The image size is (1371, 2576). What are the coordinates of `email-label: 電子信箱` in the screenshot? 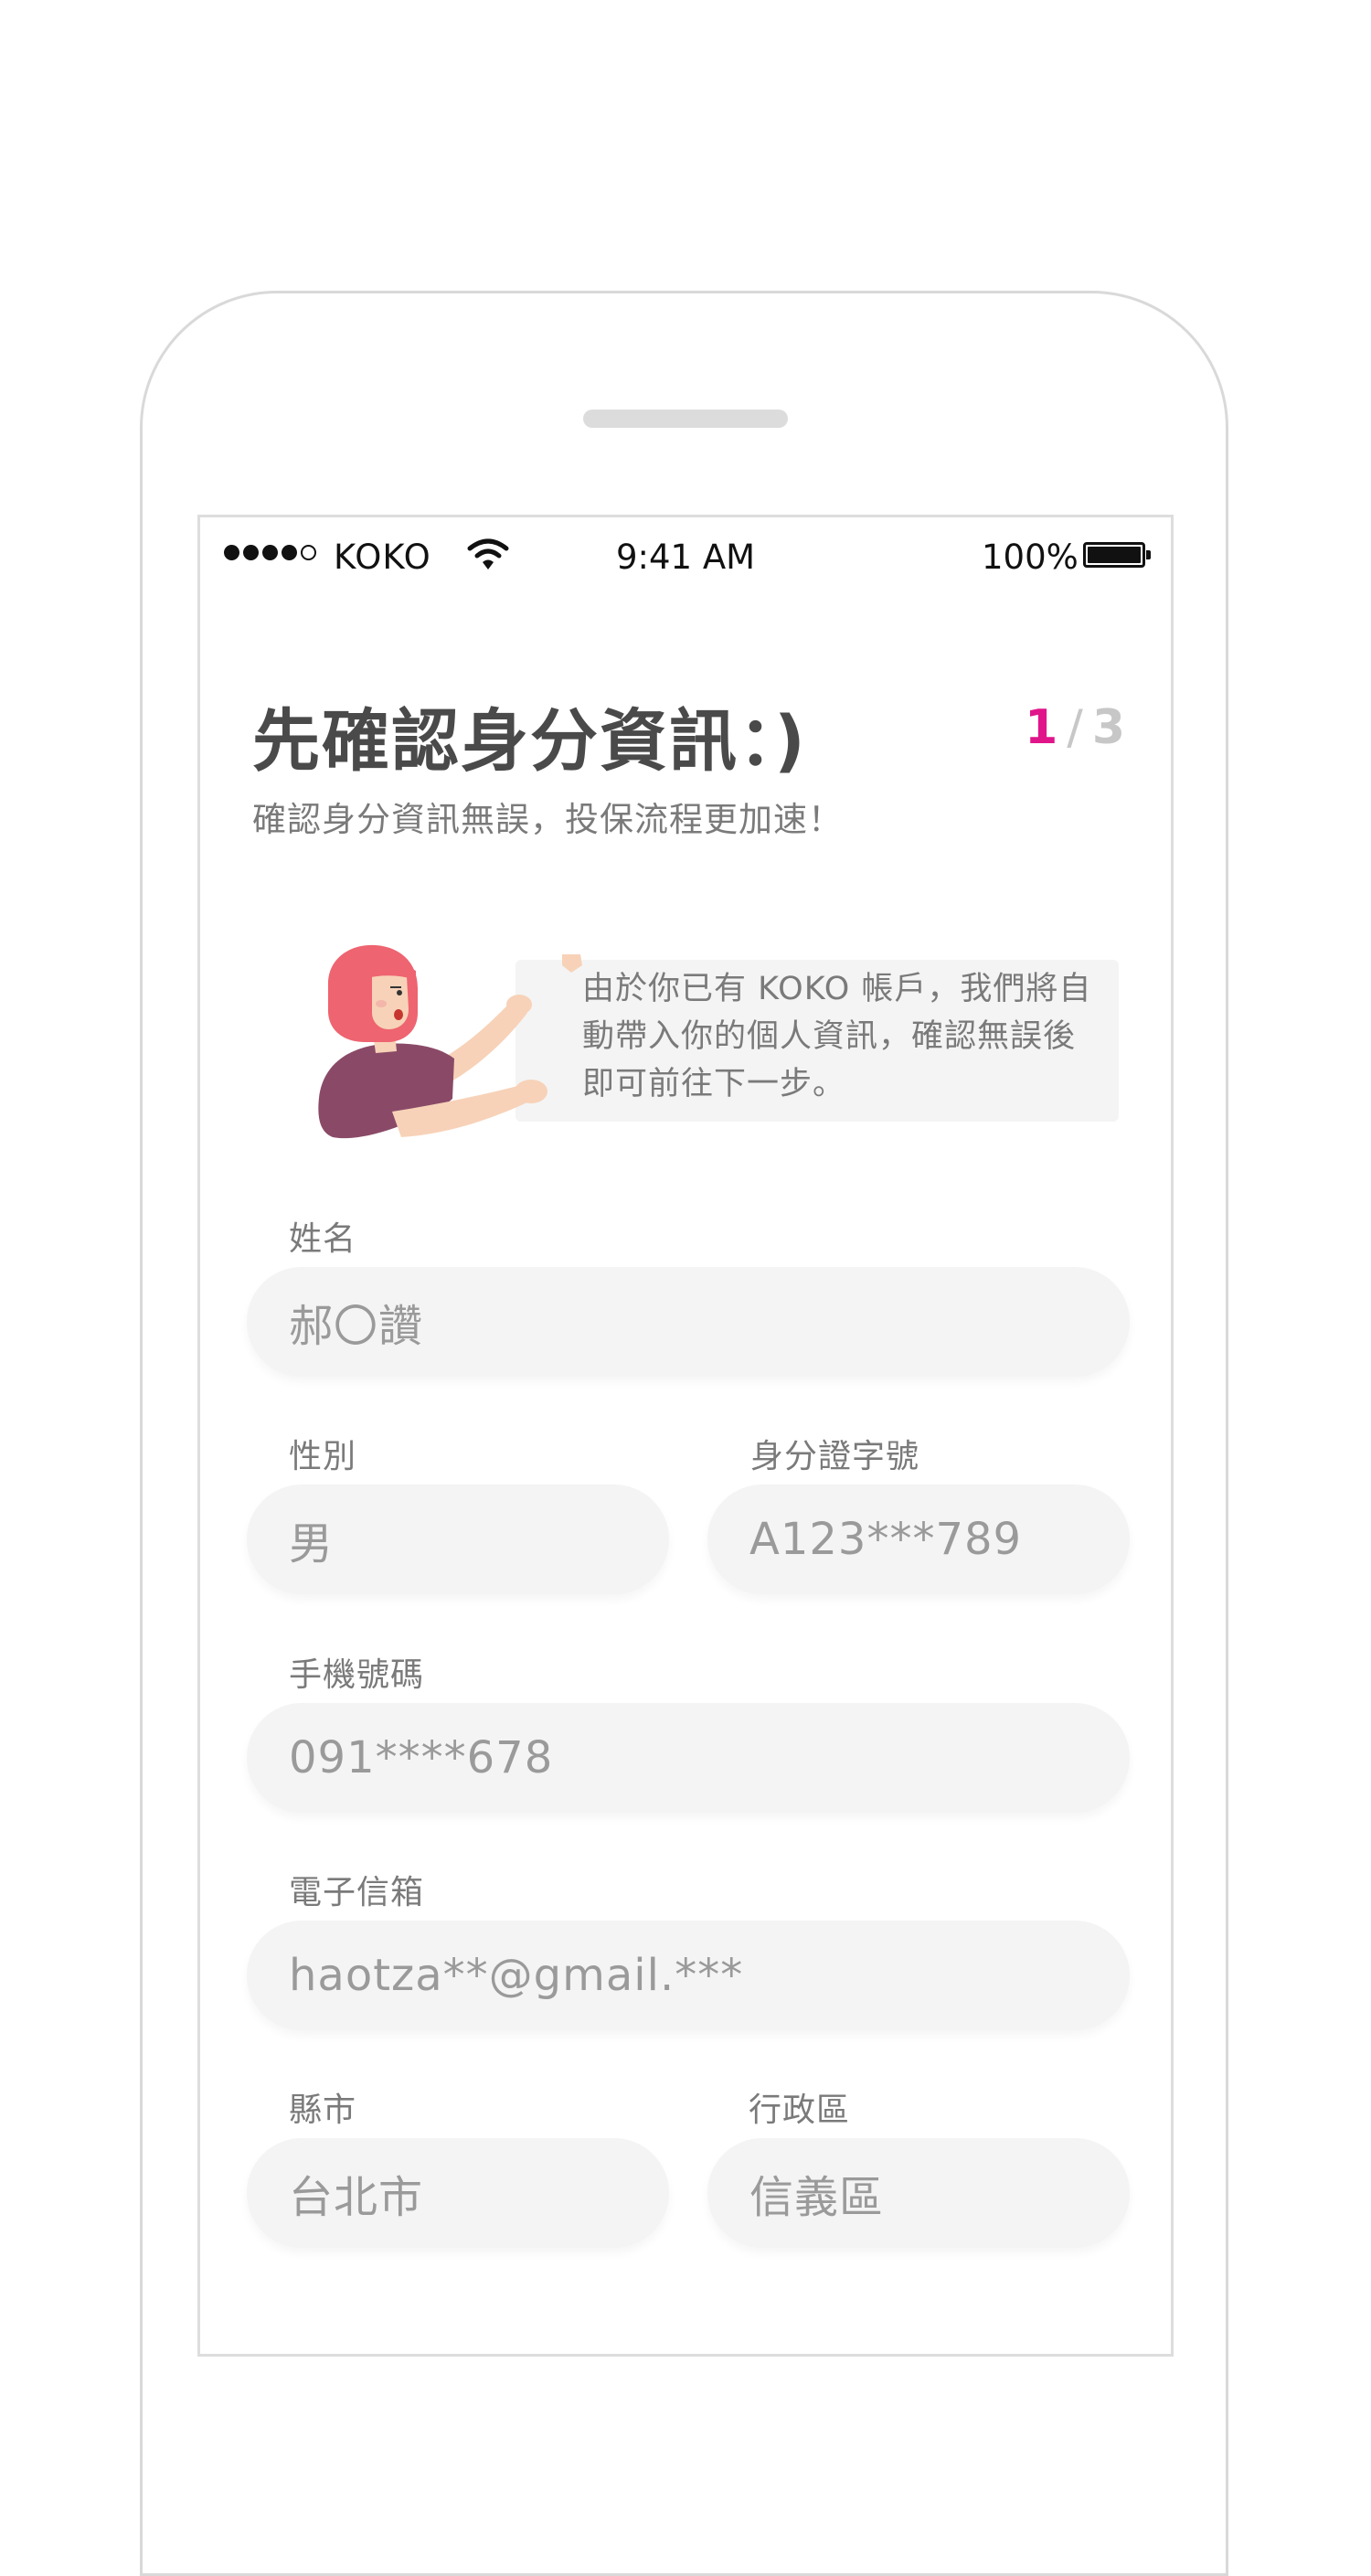 It's located at (357, 1892).